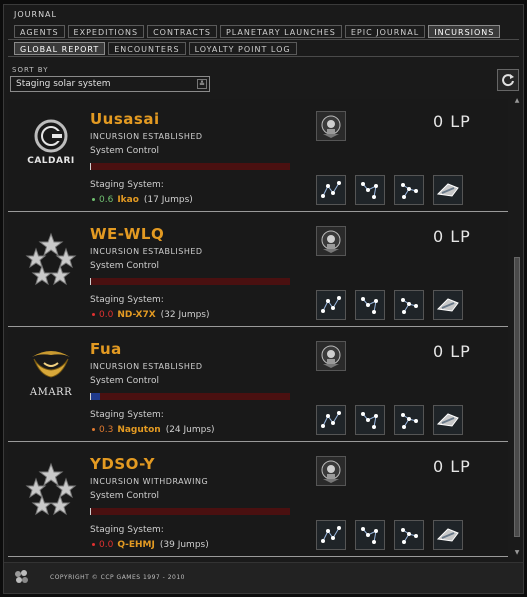 The width and height of the screenshot is (527, 597). Describe the element at coordinates (280, 31) in the screenshot. I see `tab-planetary-launches: PLANETARY LAUNCHES` at that location.